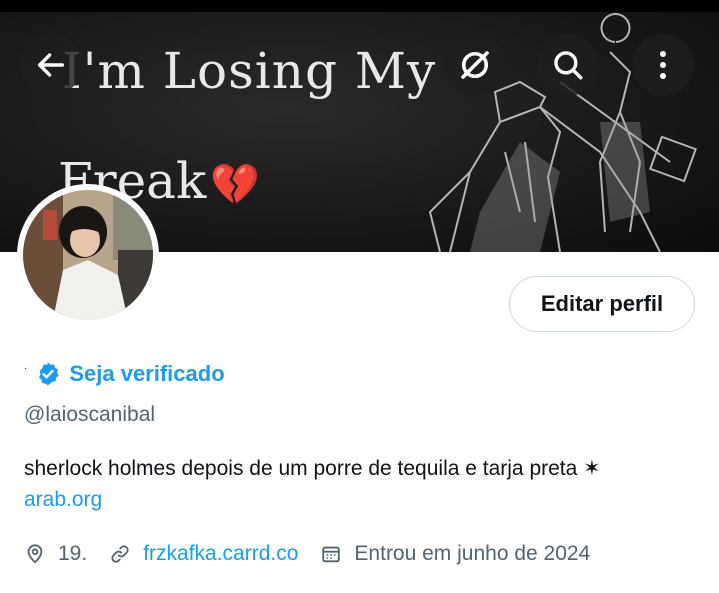 The width and height of the screenshot is (719, 593). What do you see at coordinates (359, 6) in the screenshot?
I see `status-bar` at bounding box center [359, 6].